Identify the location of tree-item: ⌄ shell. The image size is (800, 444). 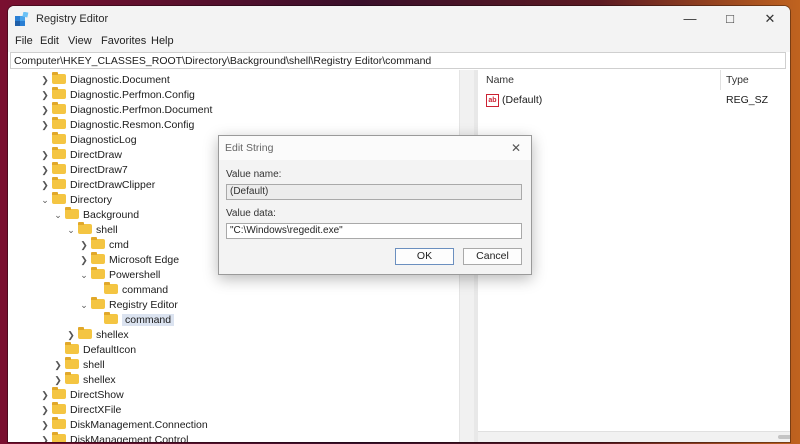
(92, 230).